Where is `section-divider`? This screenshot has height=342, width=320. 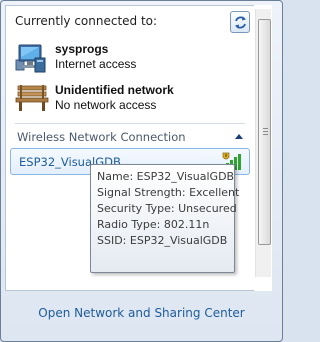
section-divider is located at coordinates (130, 123).